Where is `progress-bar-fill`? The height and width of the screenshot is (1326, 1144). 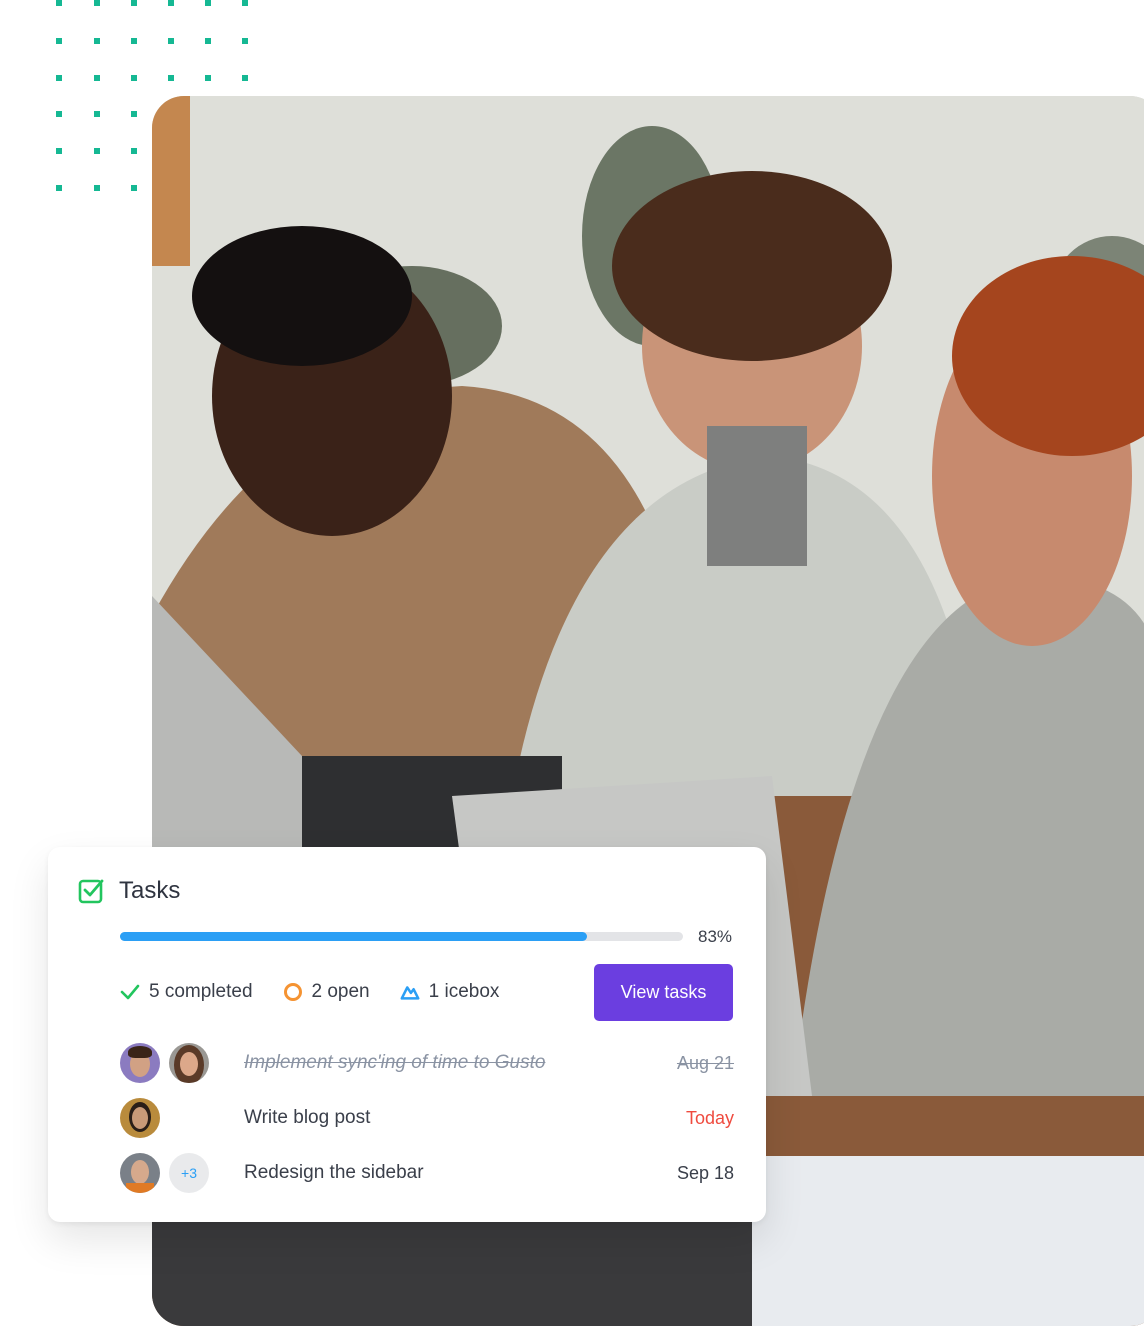 progress-bar-fill is located at coordinates (354, 936).